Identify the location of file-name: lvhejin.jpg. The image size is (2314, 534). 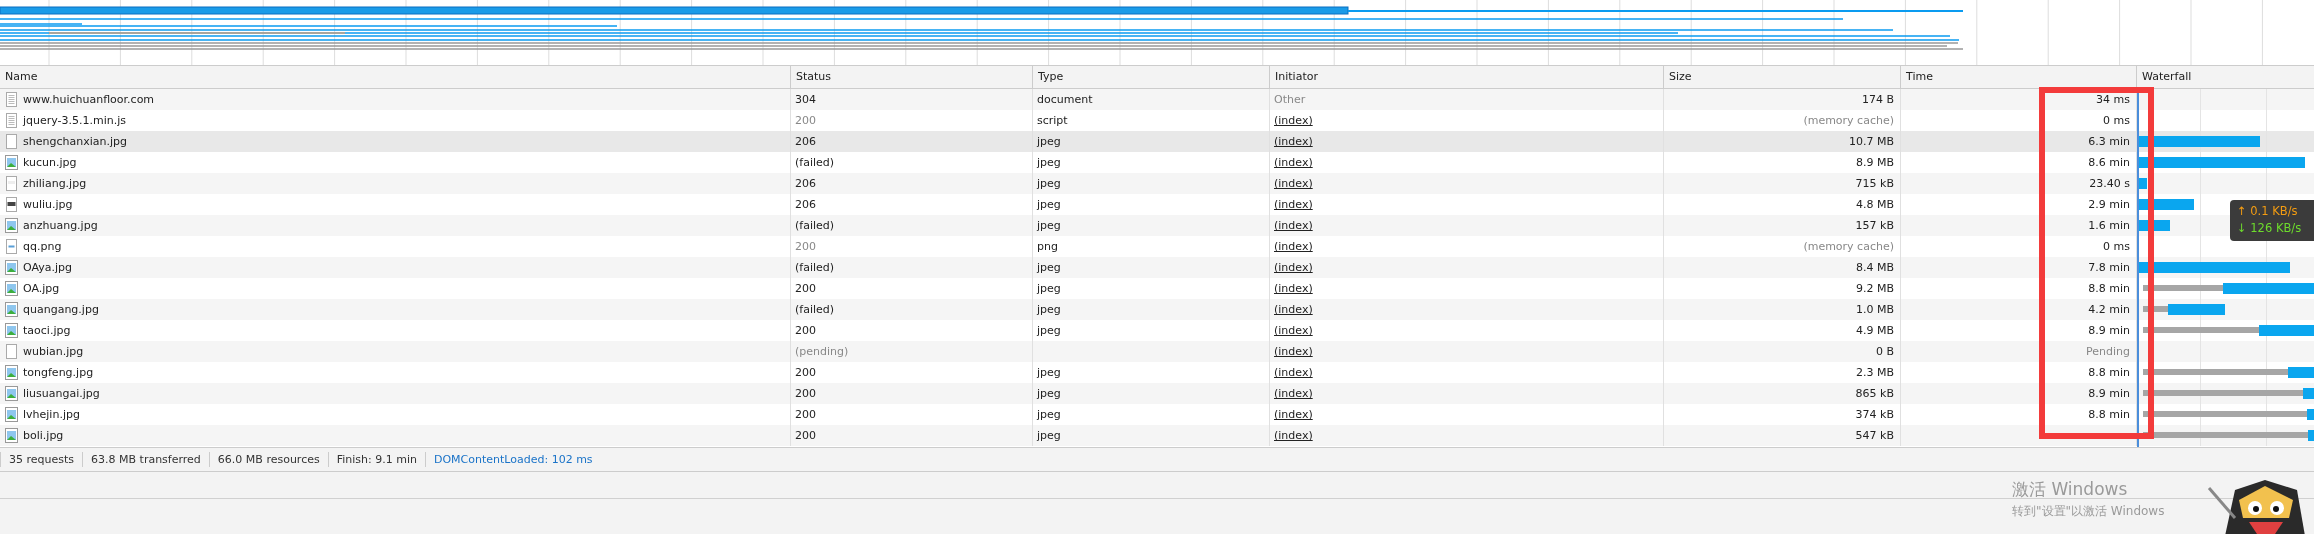
(51, 415).